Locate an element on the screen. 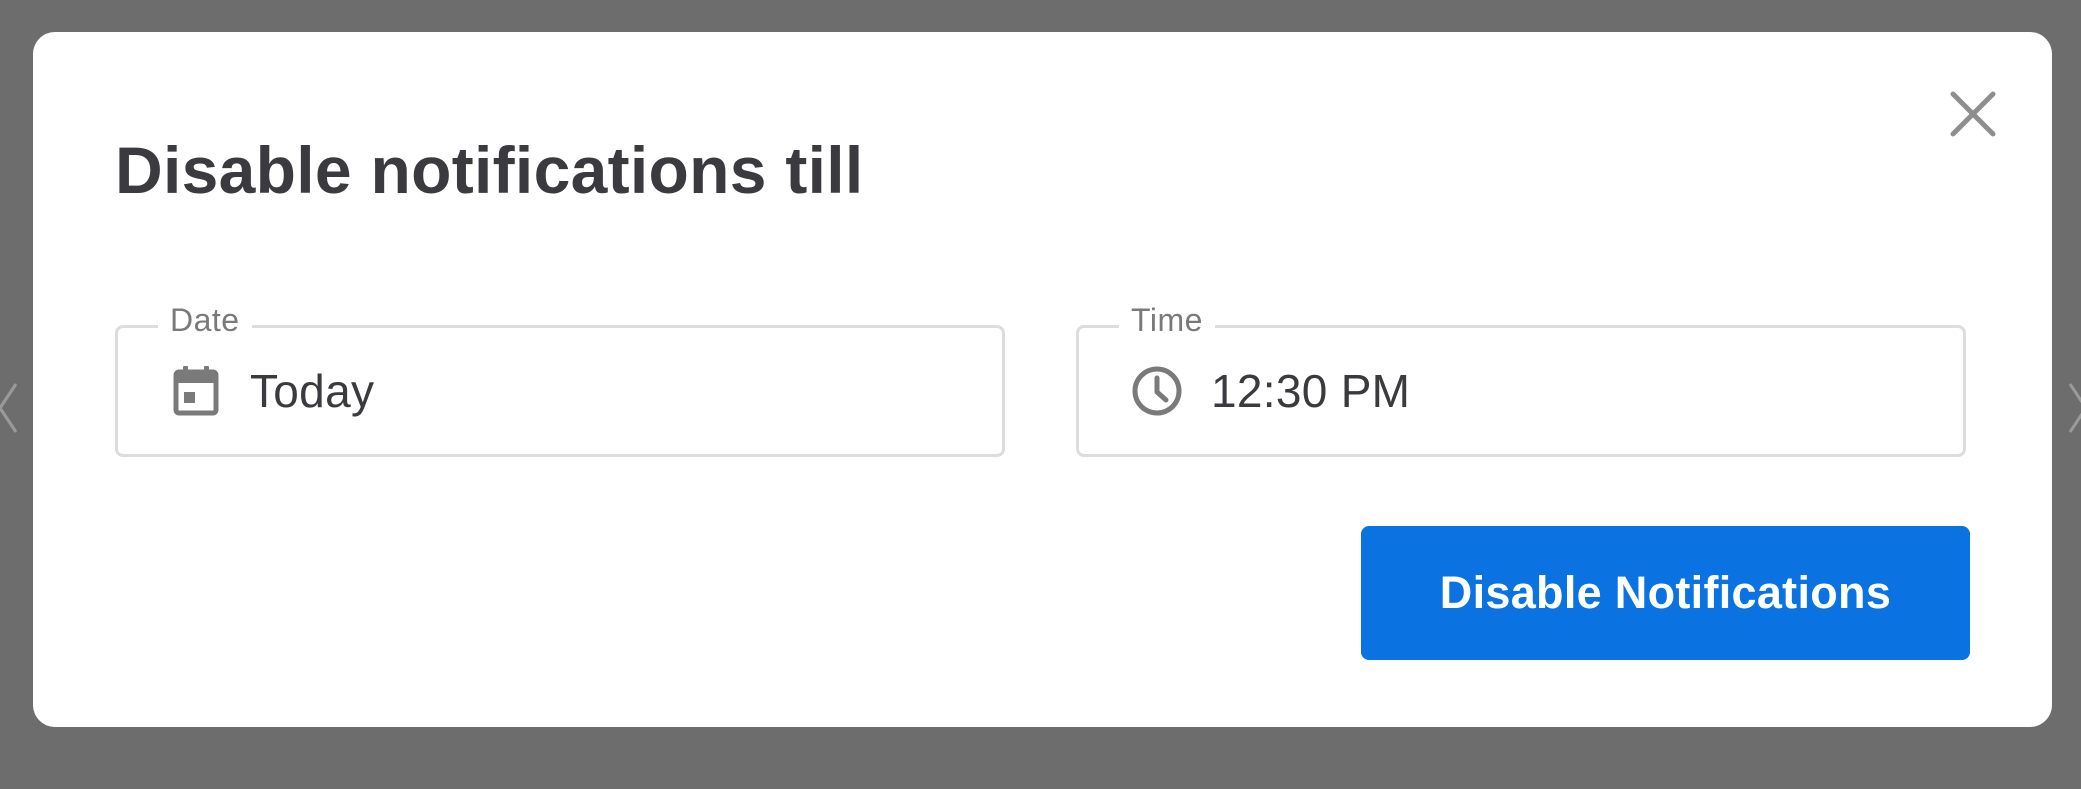  date-field-content: Today is located at coordinates (272, 391).